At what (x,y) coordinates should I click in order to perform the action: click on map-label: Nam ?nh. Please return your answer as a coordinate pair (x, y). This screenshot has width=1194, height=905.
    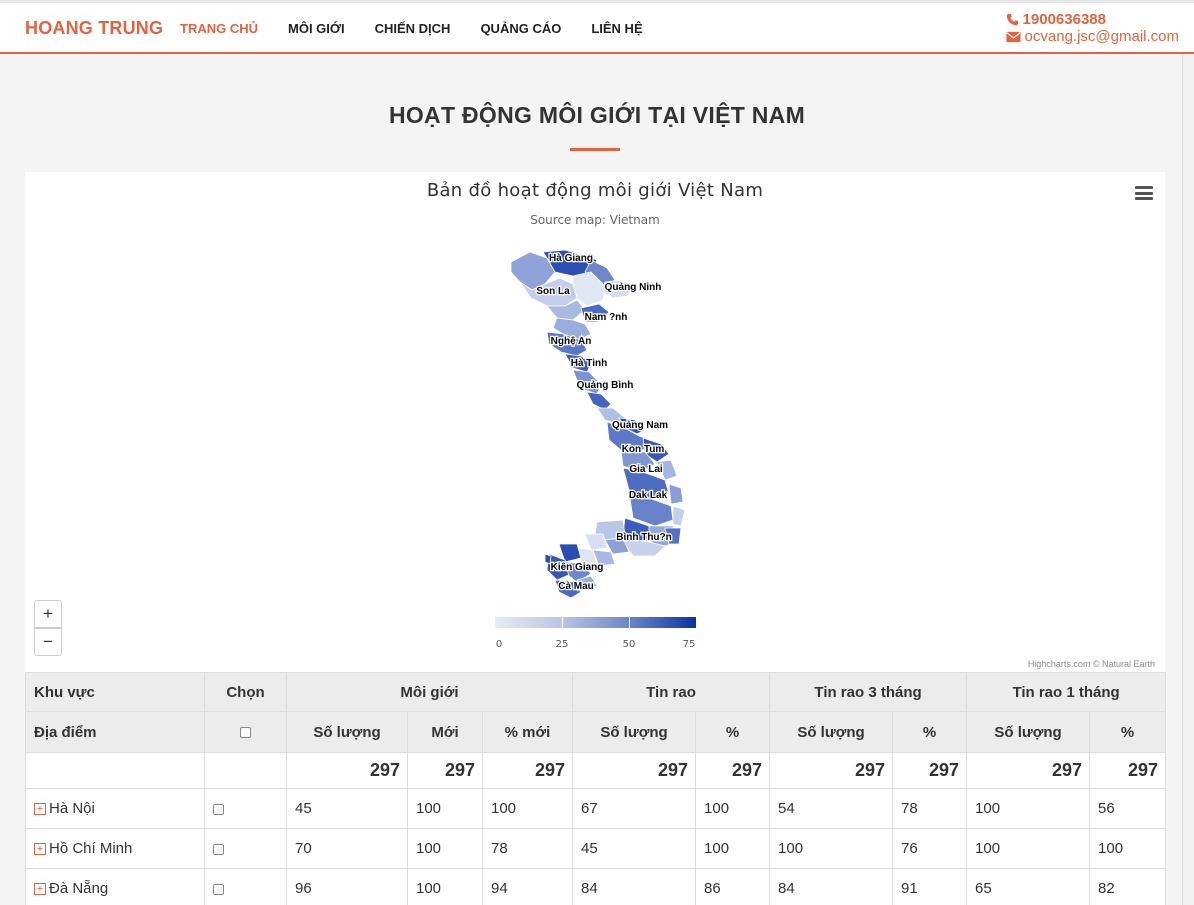
    Looking at the image, I should click on (606, 317).